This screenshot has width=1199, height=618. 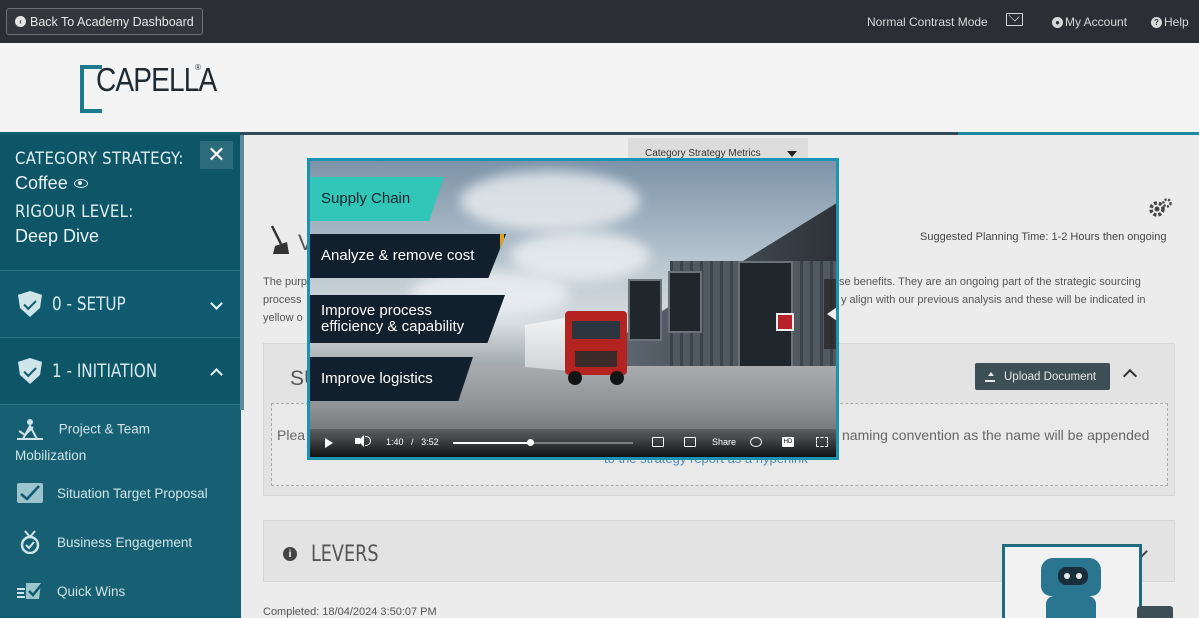 I want to click on video-tag-text: Supply Chain, so click(x=366, y=198).